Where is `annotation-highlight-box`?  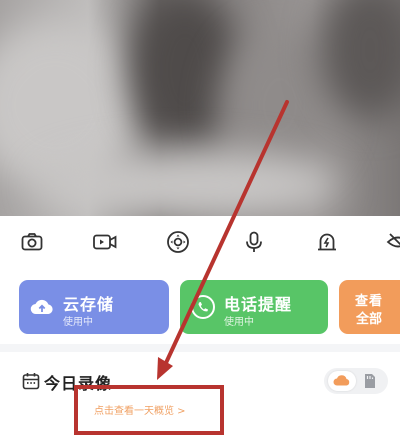 annotation-highlight-box is located at coordinates (149, 410).